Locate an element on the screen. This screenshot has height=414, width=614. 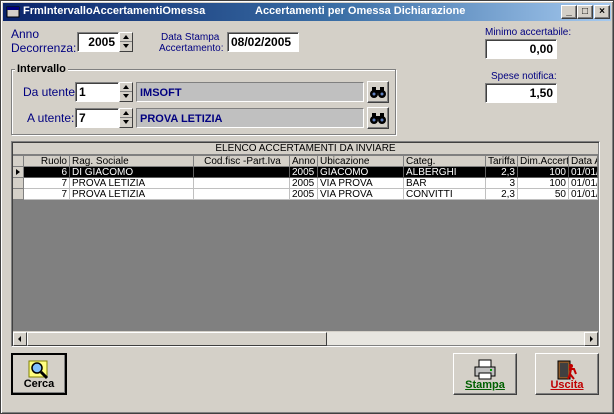
anno-spinner is located at coordinates (126, 42).